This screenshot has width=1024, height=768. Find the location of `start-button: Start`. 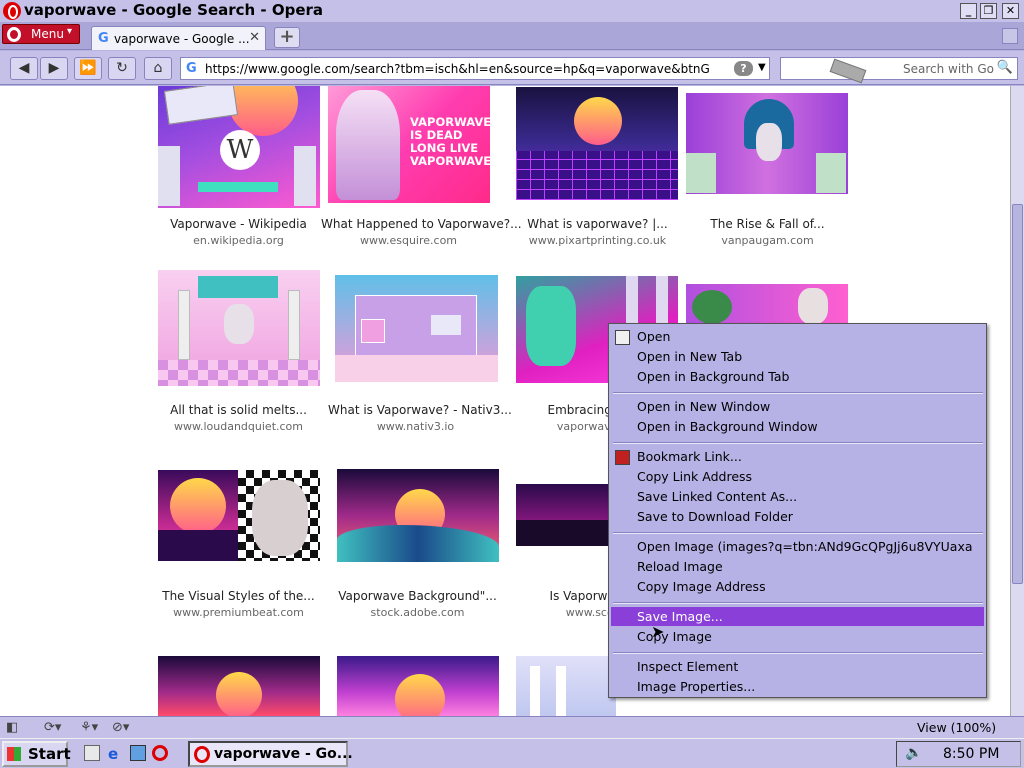

start-button: Start is located at coordinates (36, 754).